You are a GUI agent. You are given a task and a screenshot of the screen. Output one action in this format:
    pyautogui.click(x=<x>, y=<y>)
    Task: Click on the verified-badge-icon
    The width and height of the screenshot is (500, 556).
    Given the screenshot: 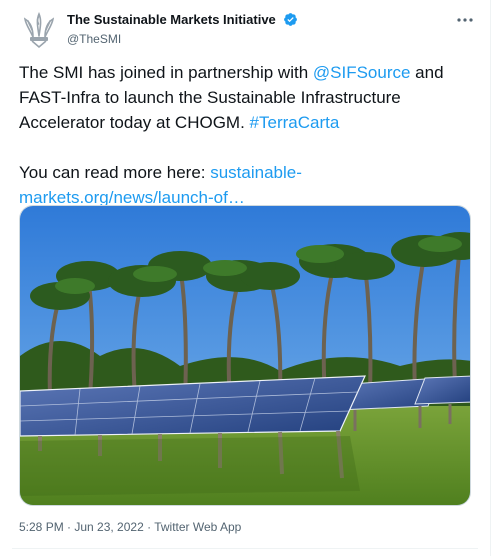 What is the action you would take?
    pyautogui.click(x=290, y=19)
    